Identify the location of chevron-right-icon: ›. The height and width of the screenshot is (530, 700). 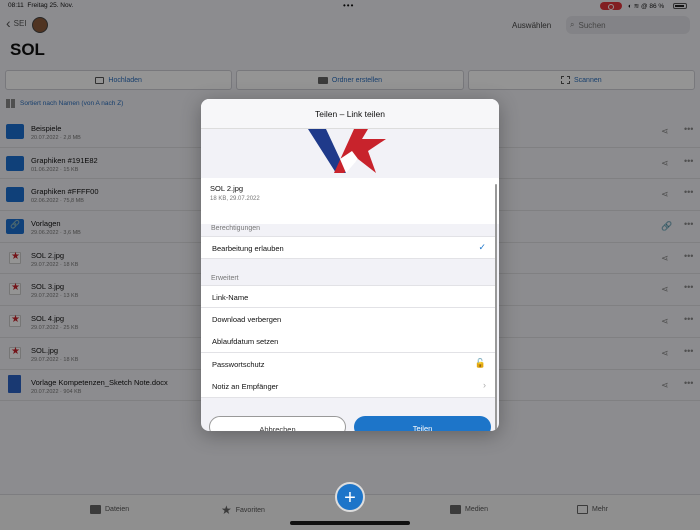
(484, 385).